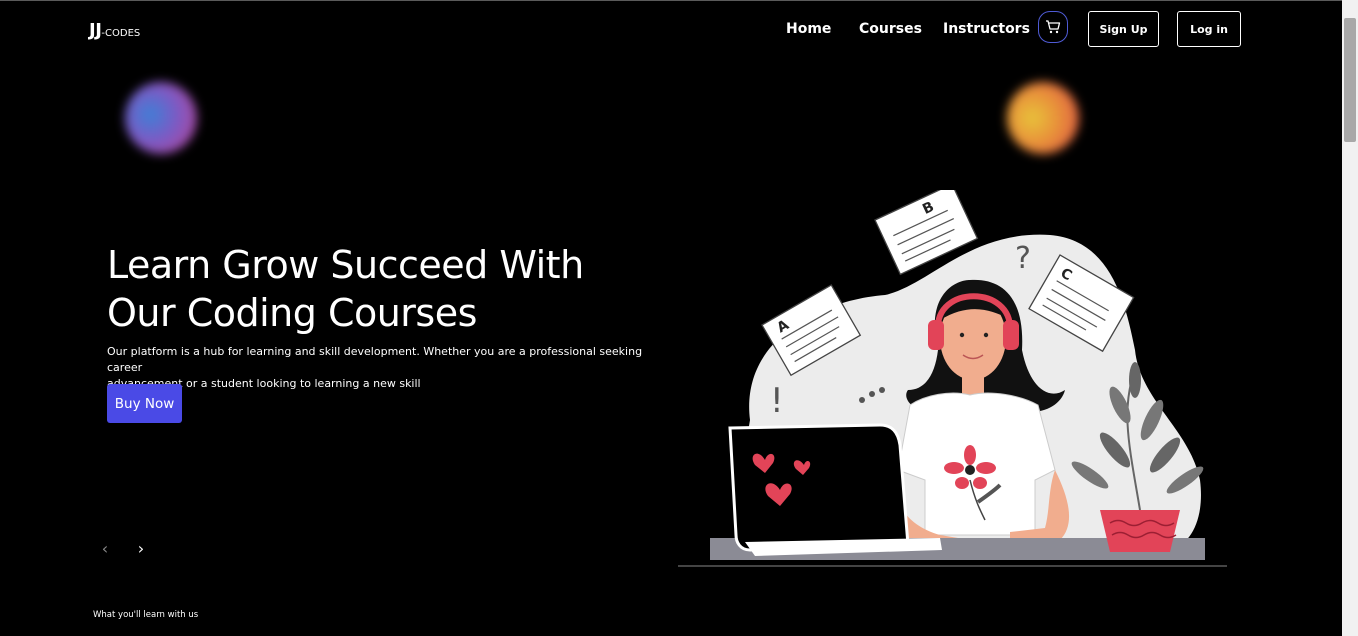 The width and height of the screenshot is (1358, 636). I want to click on logo: JJ-CODES, so click(114, 30).